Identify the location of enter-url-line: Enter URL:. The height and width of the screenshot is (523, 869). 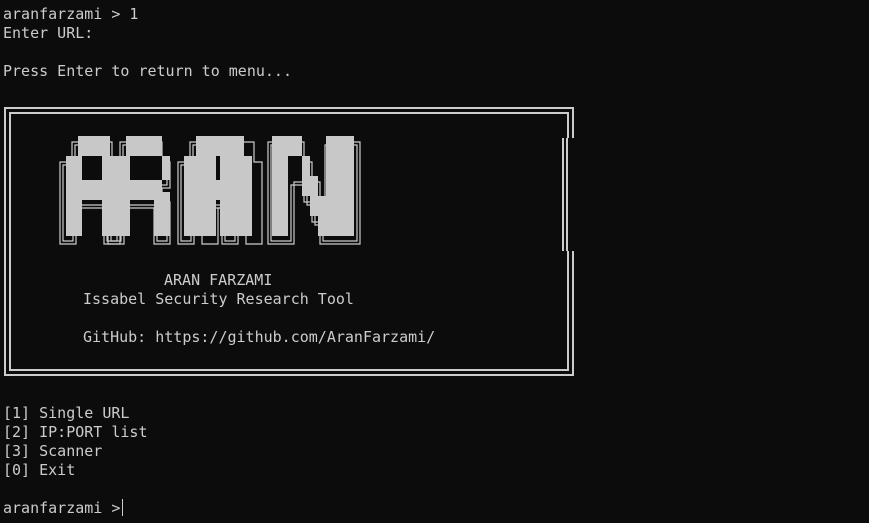
(48, 33).